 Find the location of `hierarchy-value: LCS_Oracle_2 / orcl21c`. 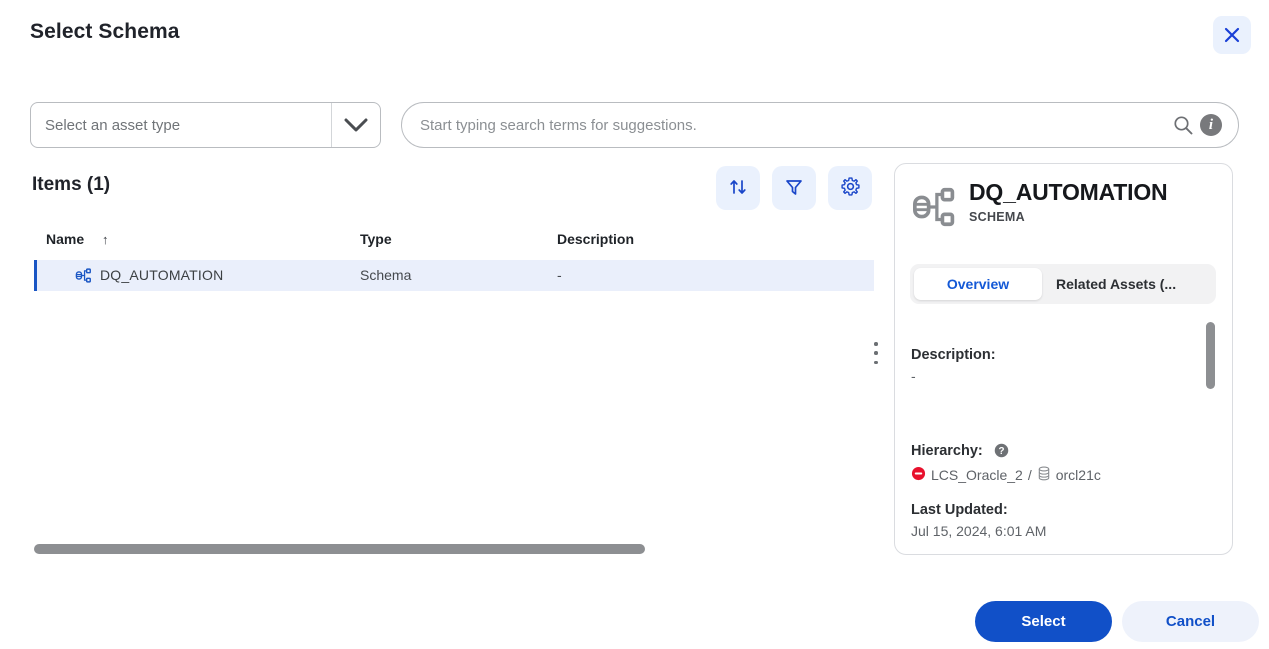

hierarchy-value: LCS_Oracle_2 / orcl21c is located at coordinates (1006, 475).